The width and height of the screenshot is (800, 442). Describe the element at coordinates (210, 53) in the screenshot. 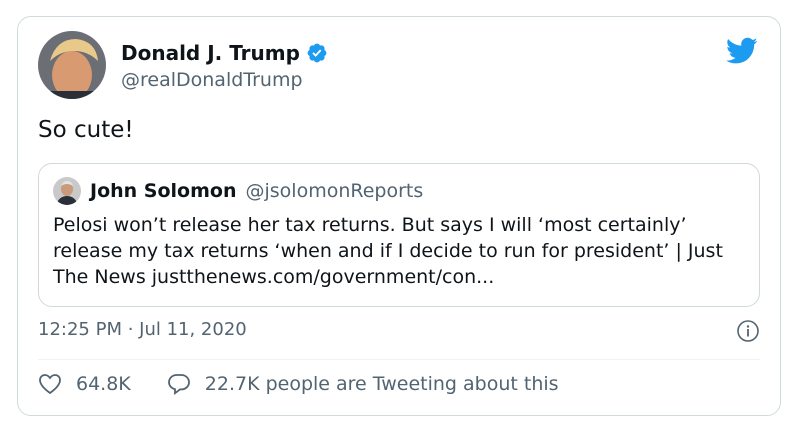

I see `author-display-name: Donald J. Trump` at that location.